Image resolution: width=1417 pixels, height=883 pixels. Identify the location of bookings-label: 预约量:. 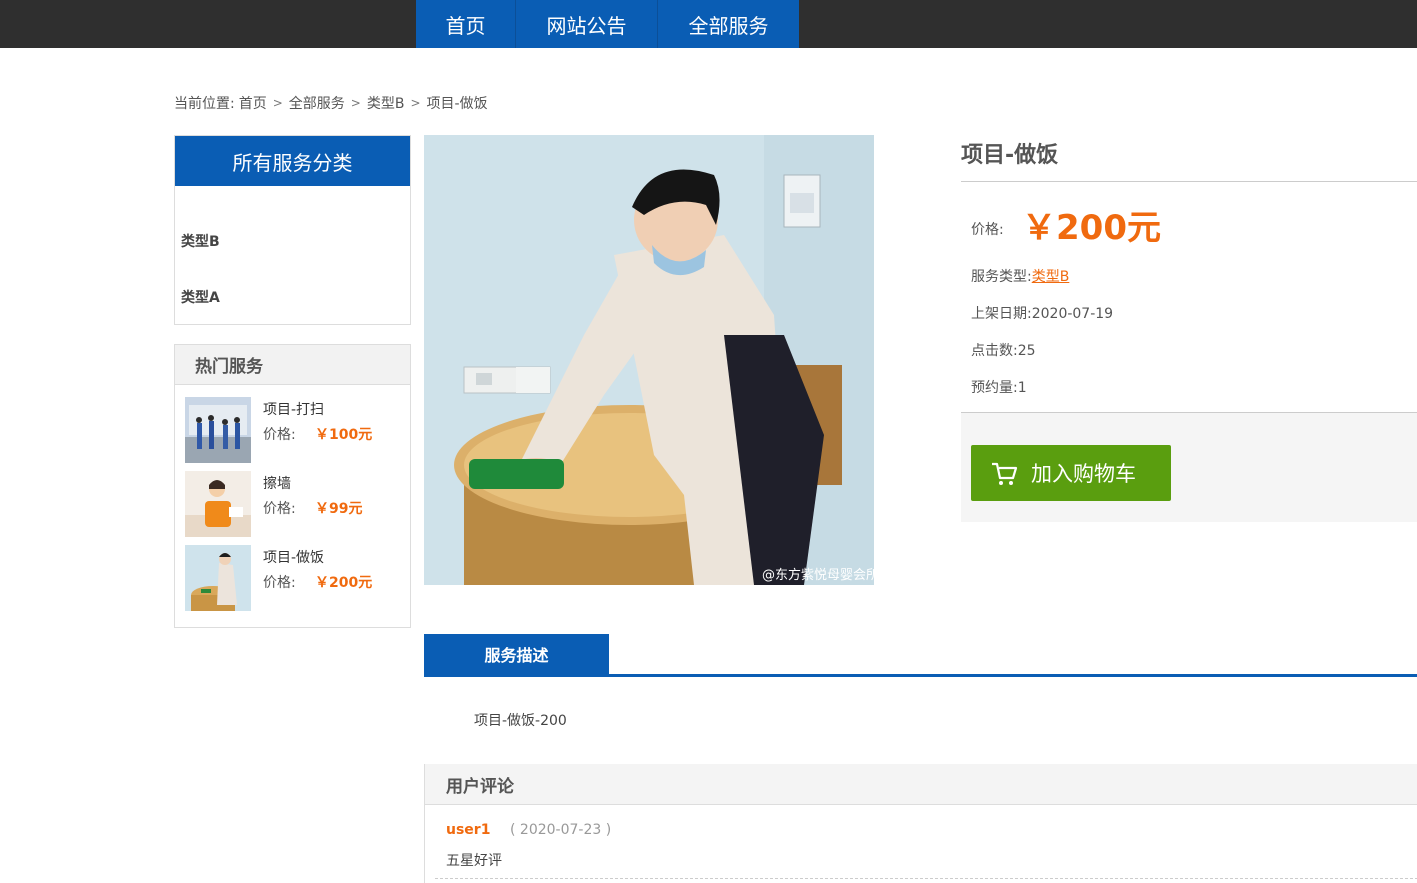
(994, 388).